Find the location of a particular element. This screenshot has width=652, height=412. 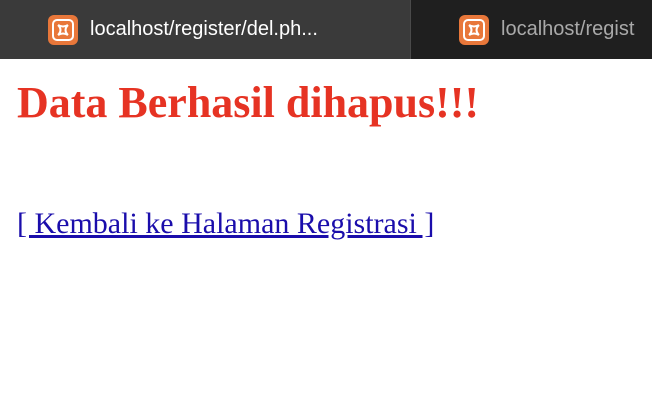

tab-title: localhost/regist is located at coordinates (568, 29).